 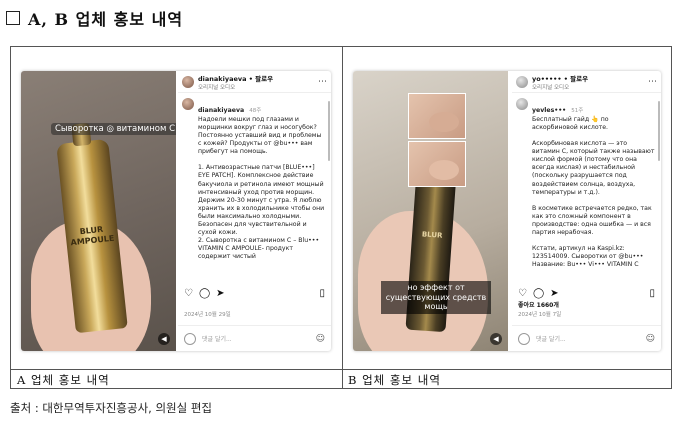 I want to click on post-age: 48주, so click(x=255, y=111).